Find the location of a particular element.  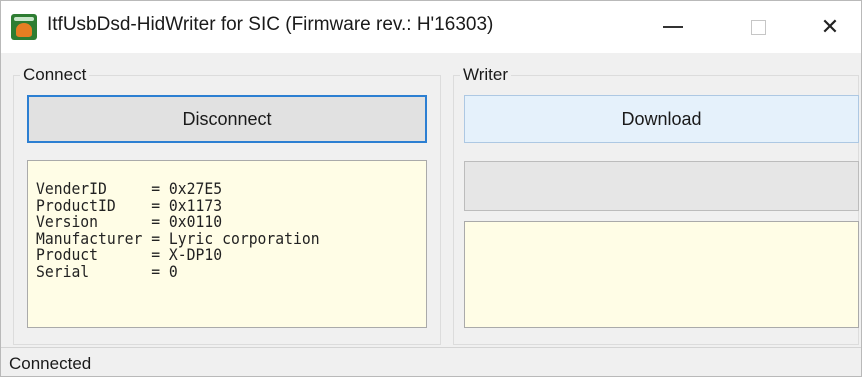

writer-log-box is located at coordinates (661, 274).